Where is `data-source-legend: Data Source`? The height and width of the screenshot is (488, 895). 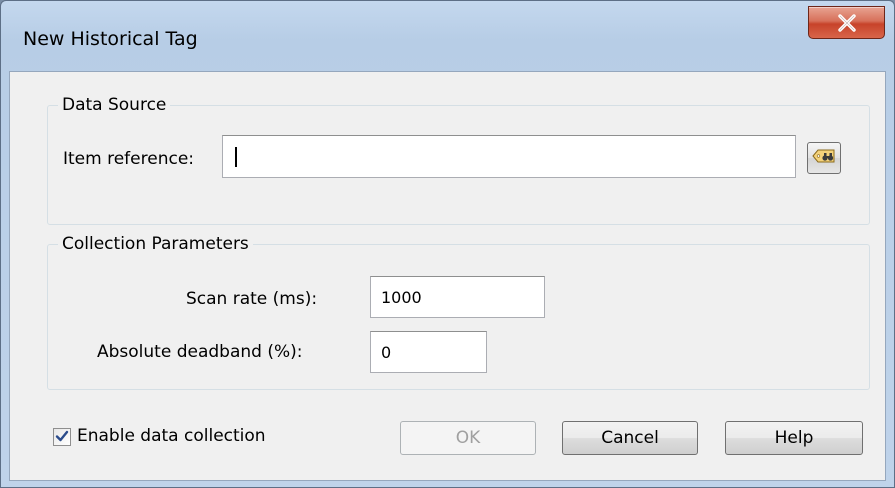
data-source-legend: Data Source is located at coordinates (114, 105).